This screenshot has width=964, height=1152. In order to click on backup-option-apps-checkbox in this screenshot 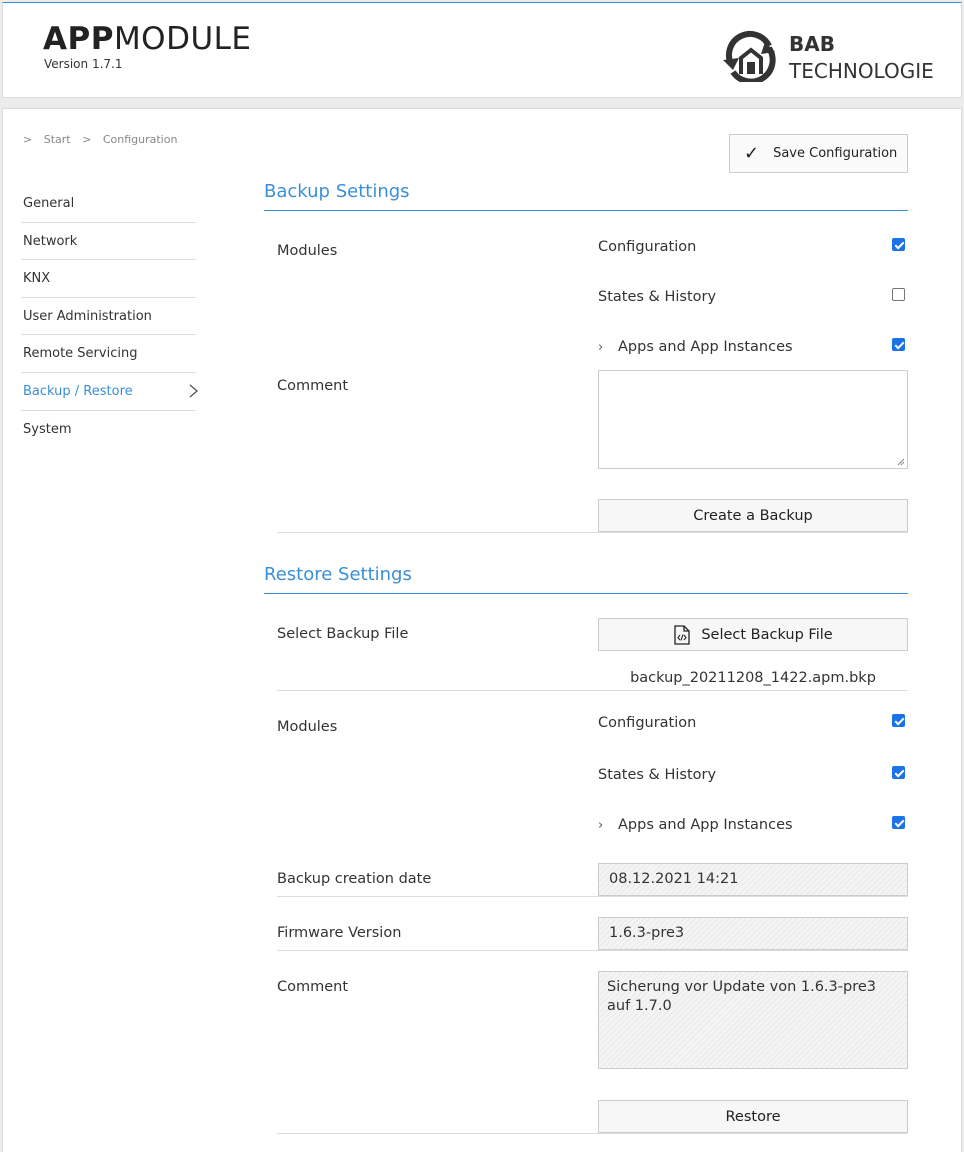, I will do `click(898, 344)`.